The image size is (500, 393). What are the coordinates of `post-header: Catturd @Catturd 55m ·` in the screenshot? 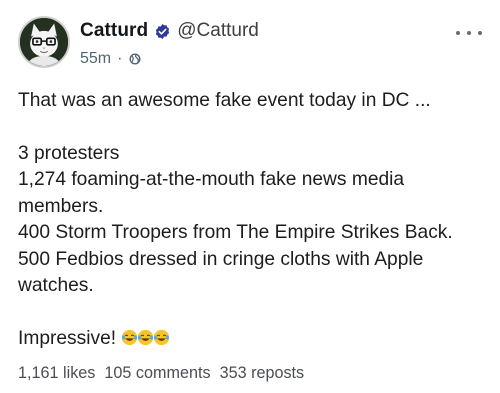 It's located at (250, 44).